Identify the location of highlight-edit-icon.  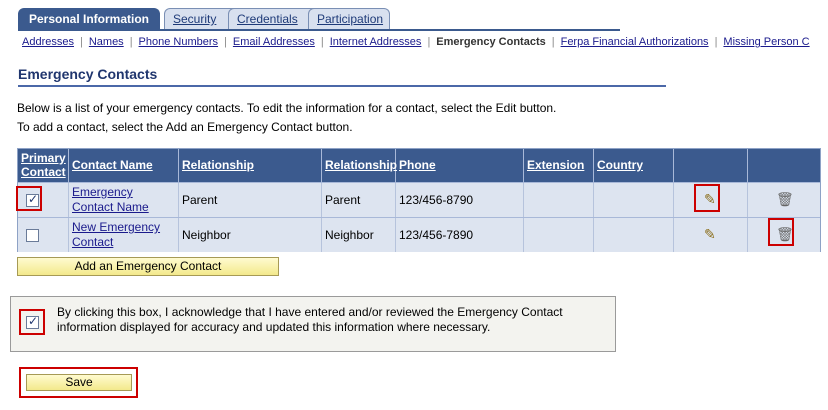
(707, 198).